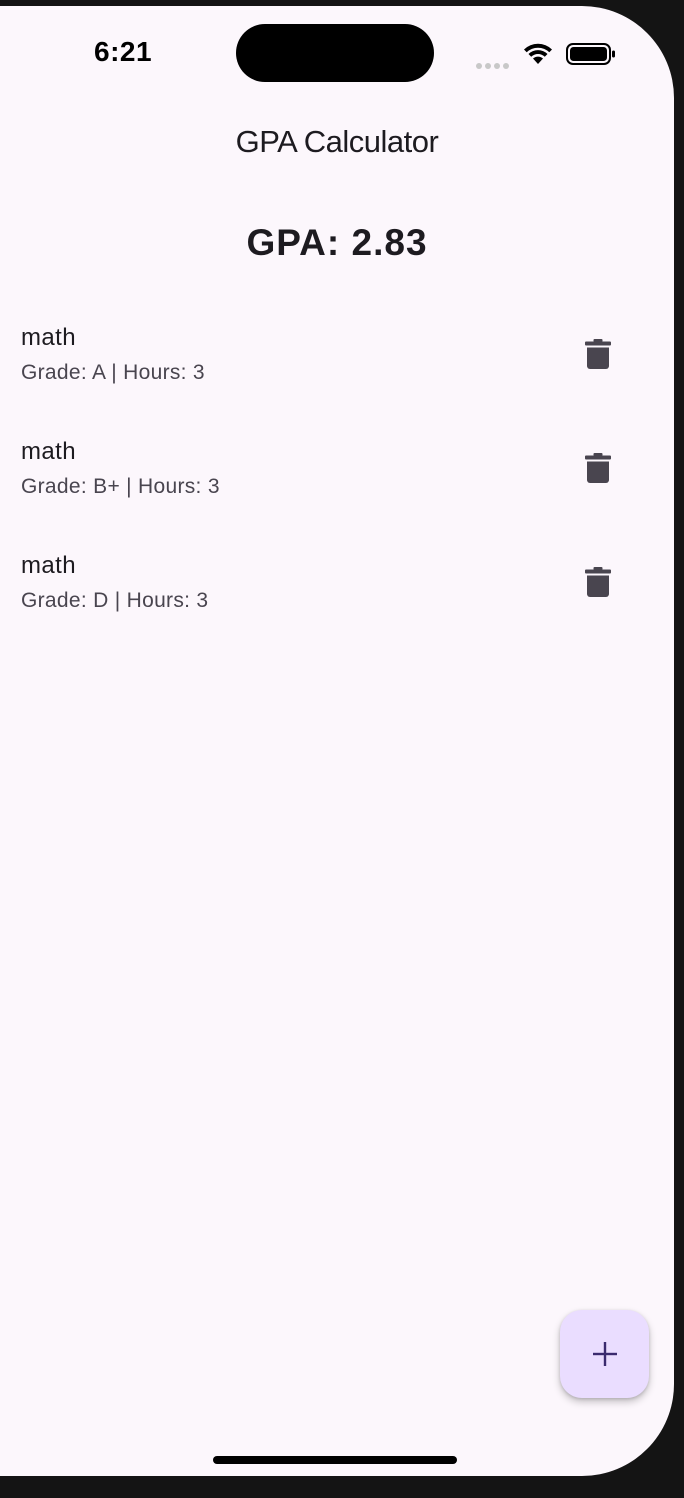  What do you see at coordinates (590, 54) in the screenshot?
I see `battery-icon` at bounding box center [590, 54].